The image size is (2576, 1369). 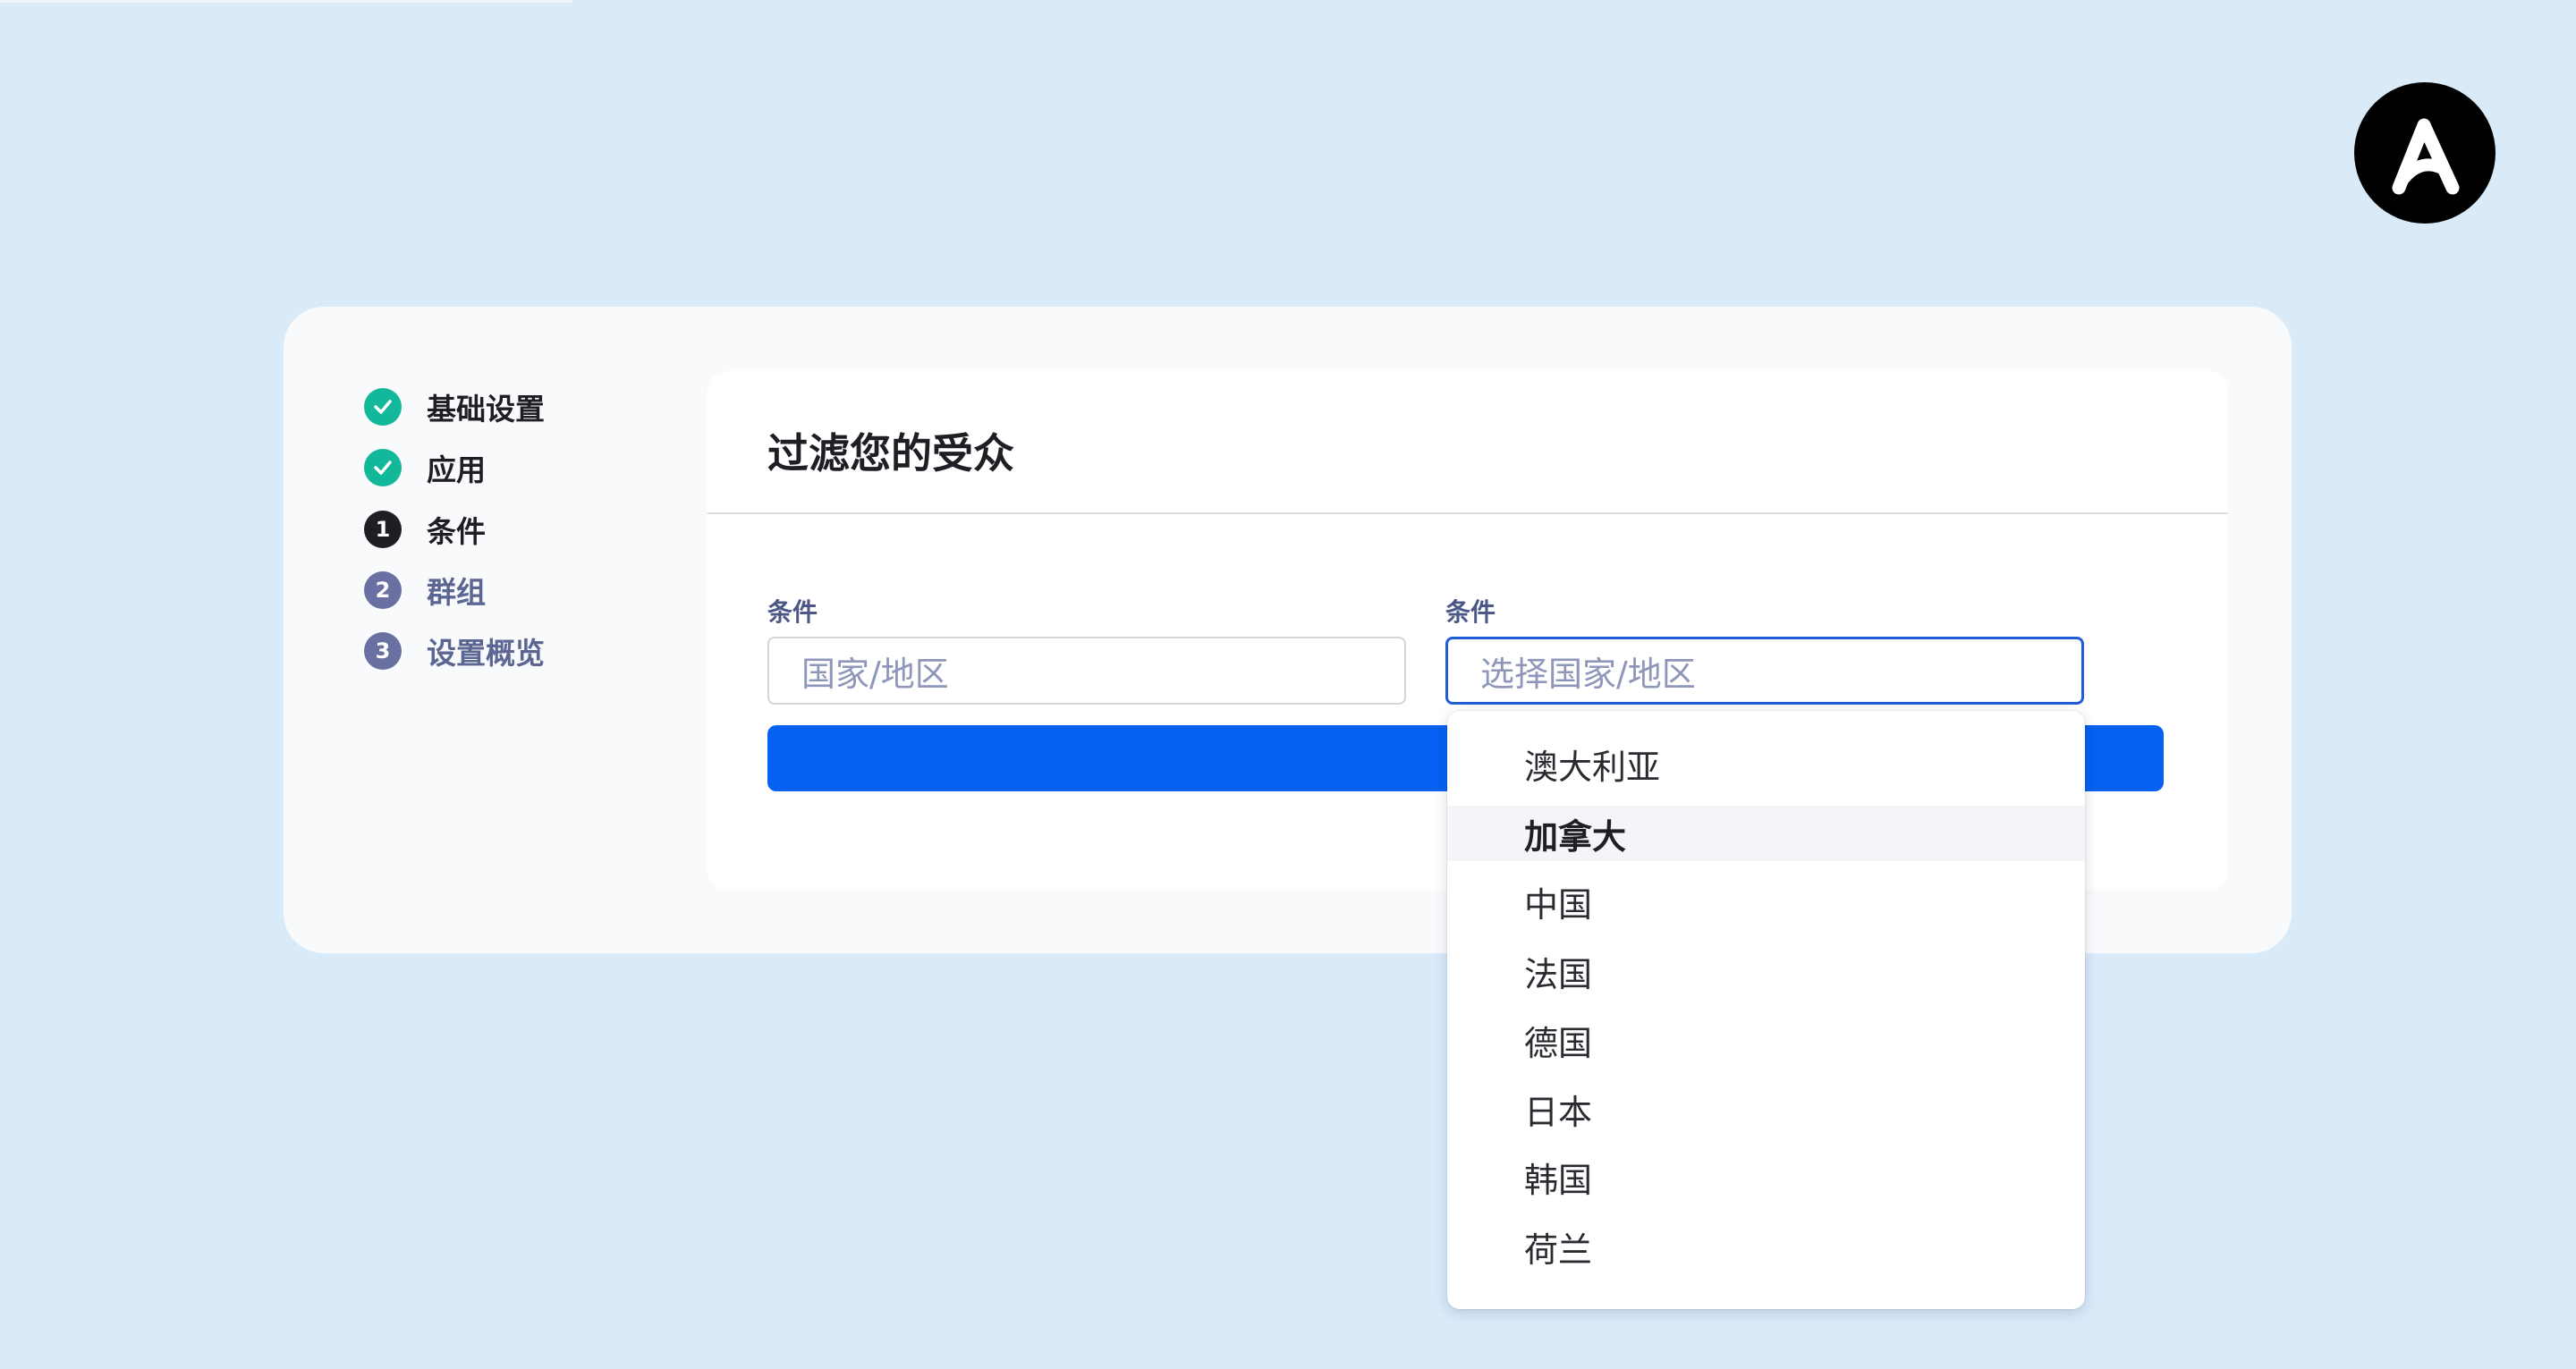 What do you see at coordinates (1766, 834) in the screenshot?
I see `dropdown-option: 加拿大` at bounding box center [1766, 834].